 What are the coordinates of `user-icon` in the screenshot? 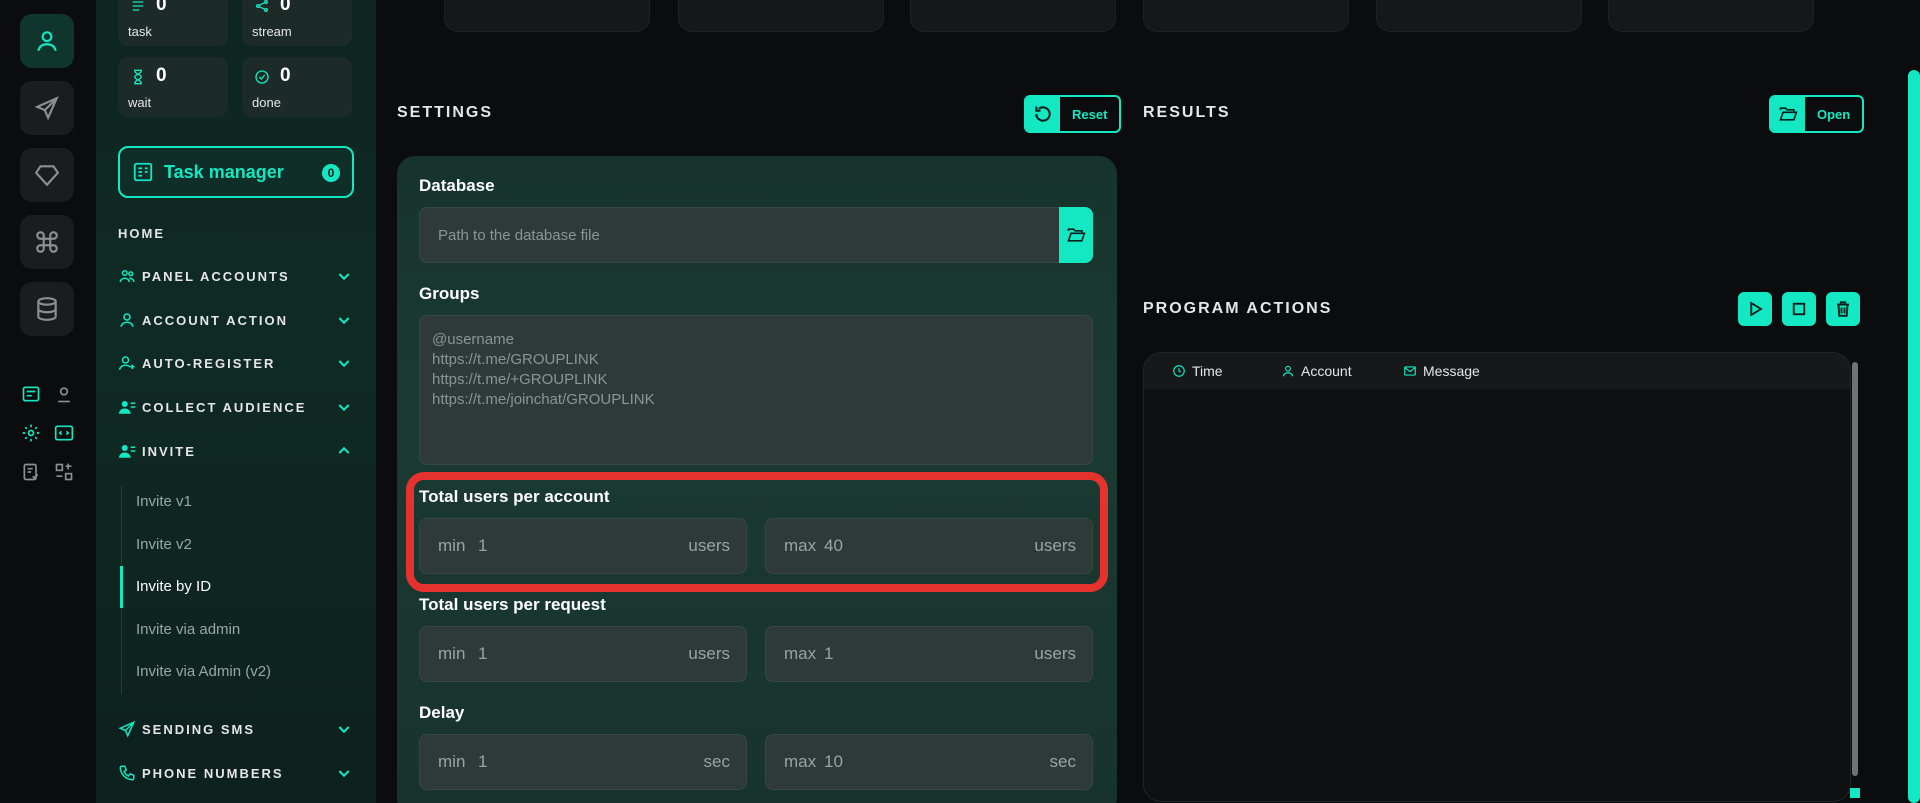 It's located at (1288, 371).